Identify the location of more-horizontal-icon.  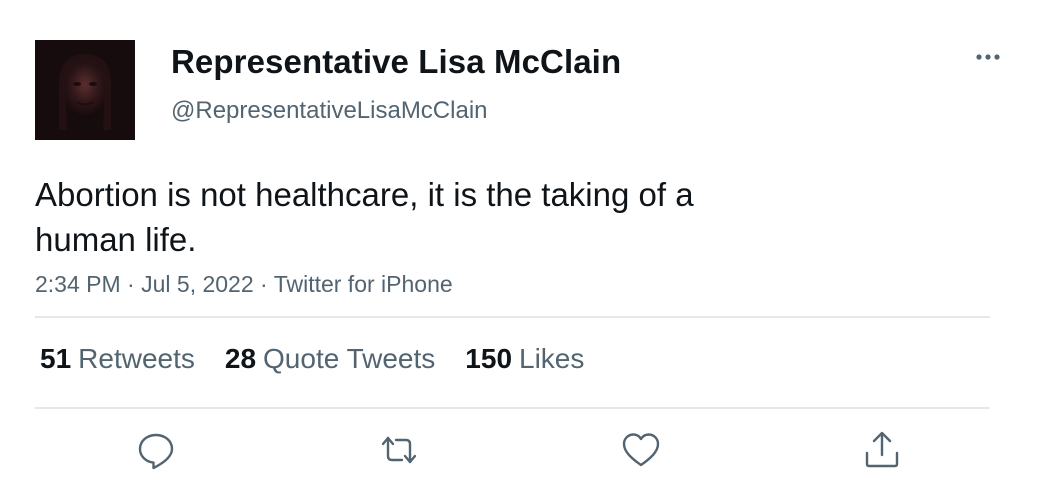
(988, 57).